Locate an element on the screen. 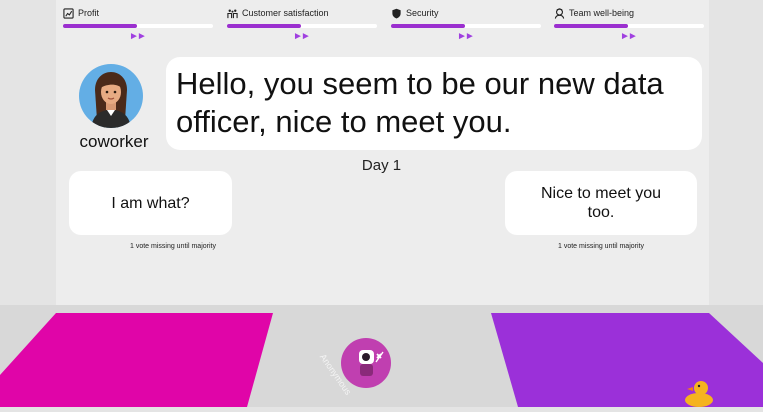 This screenshot has width=763, height=412. meter-profit: Profit ►► is located at coordinates (139, 25).